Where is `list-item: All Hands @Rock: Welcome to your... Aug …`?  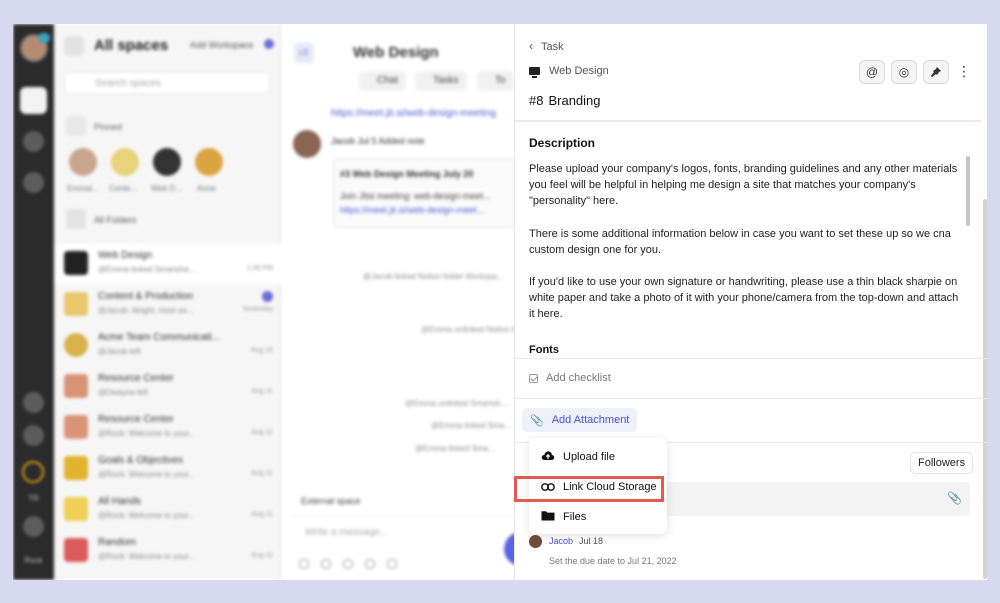 list-item: All Hands @Rock: Welcome to your... Aug … is located at coordinates (167, 510).